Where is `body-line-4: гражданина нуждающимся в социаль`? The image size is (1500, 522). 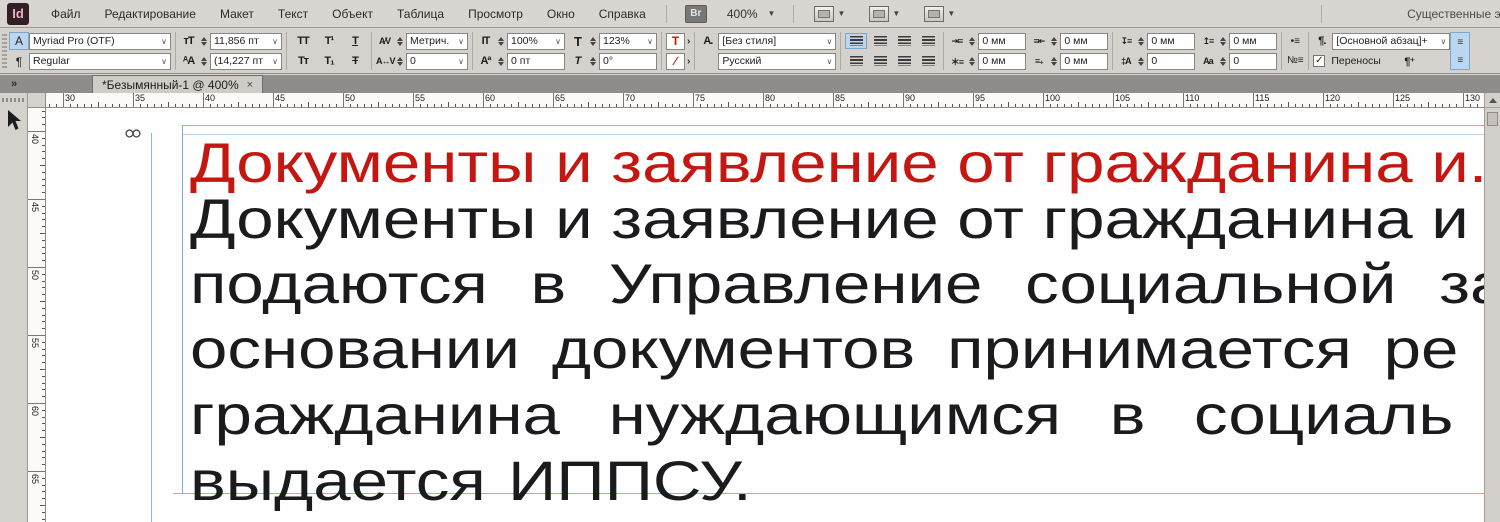 body-line-4: гражданина нуждающимся в социаль is located at coordinates (821, 414).